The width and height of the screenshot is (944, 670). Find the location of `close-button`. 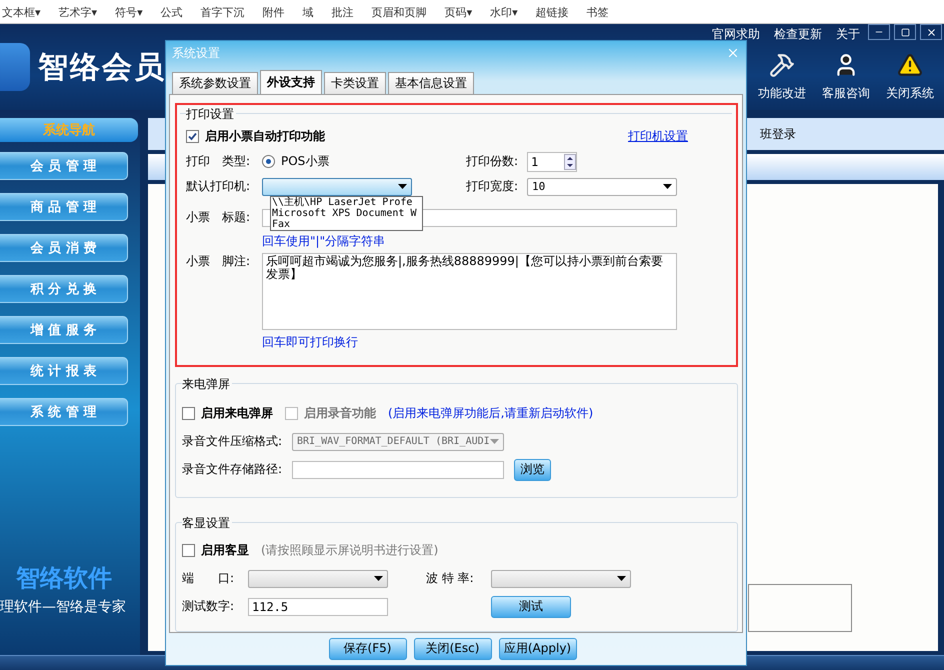

close-button is located at coordinates (931, 32).